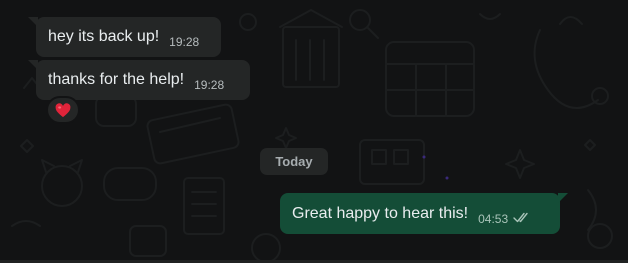 This screenshot has width=628, height=263. I want to click on message-text: Great happy to hear this!, so click(380, 213).